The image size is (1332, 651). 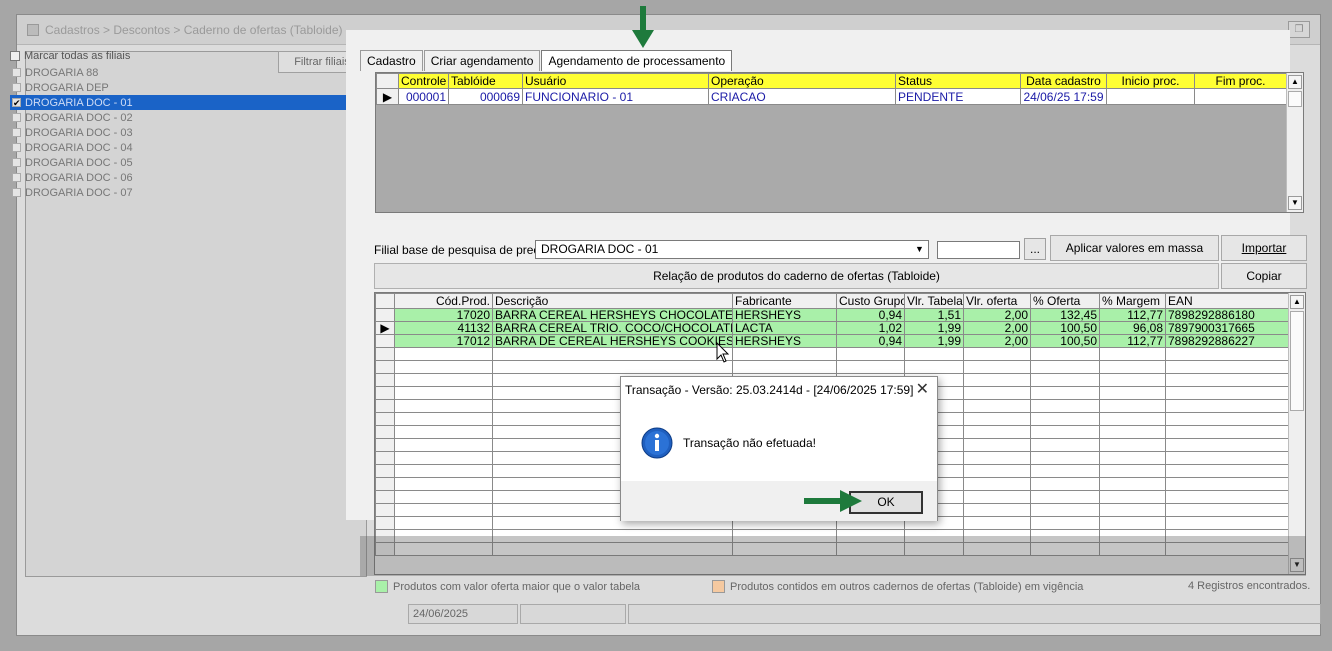 What do you see at coordinates (732, 249) in the screenshot?
I see `filial-base-select: DROGARIA DOC - 01 ▼` at bounding box center [732, 249].